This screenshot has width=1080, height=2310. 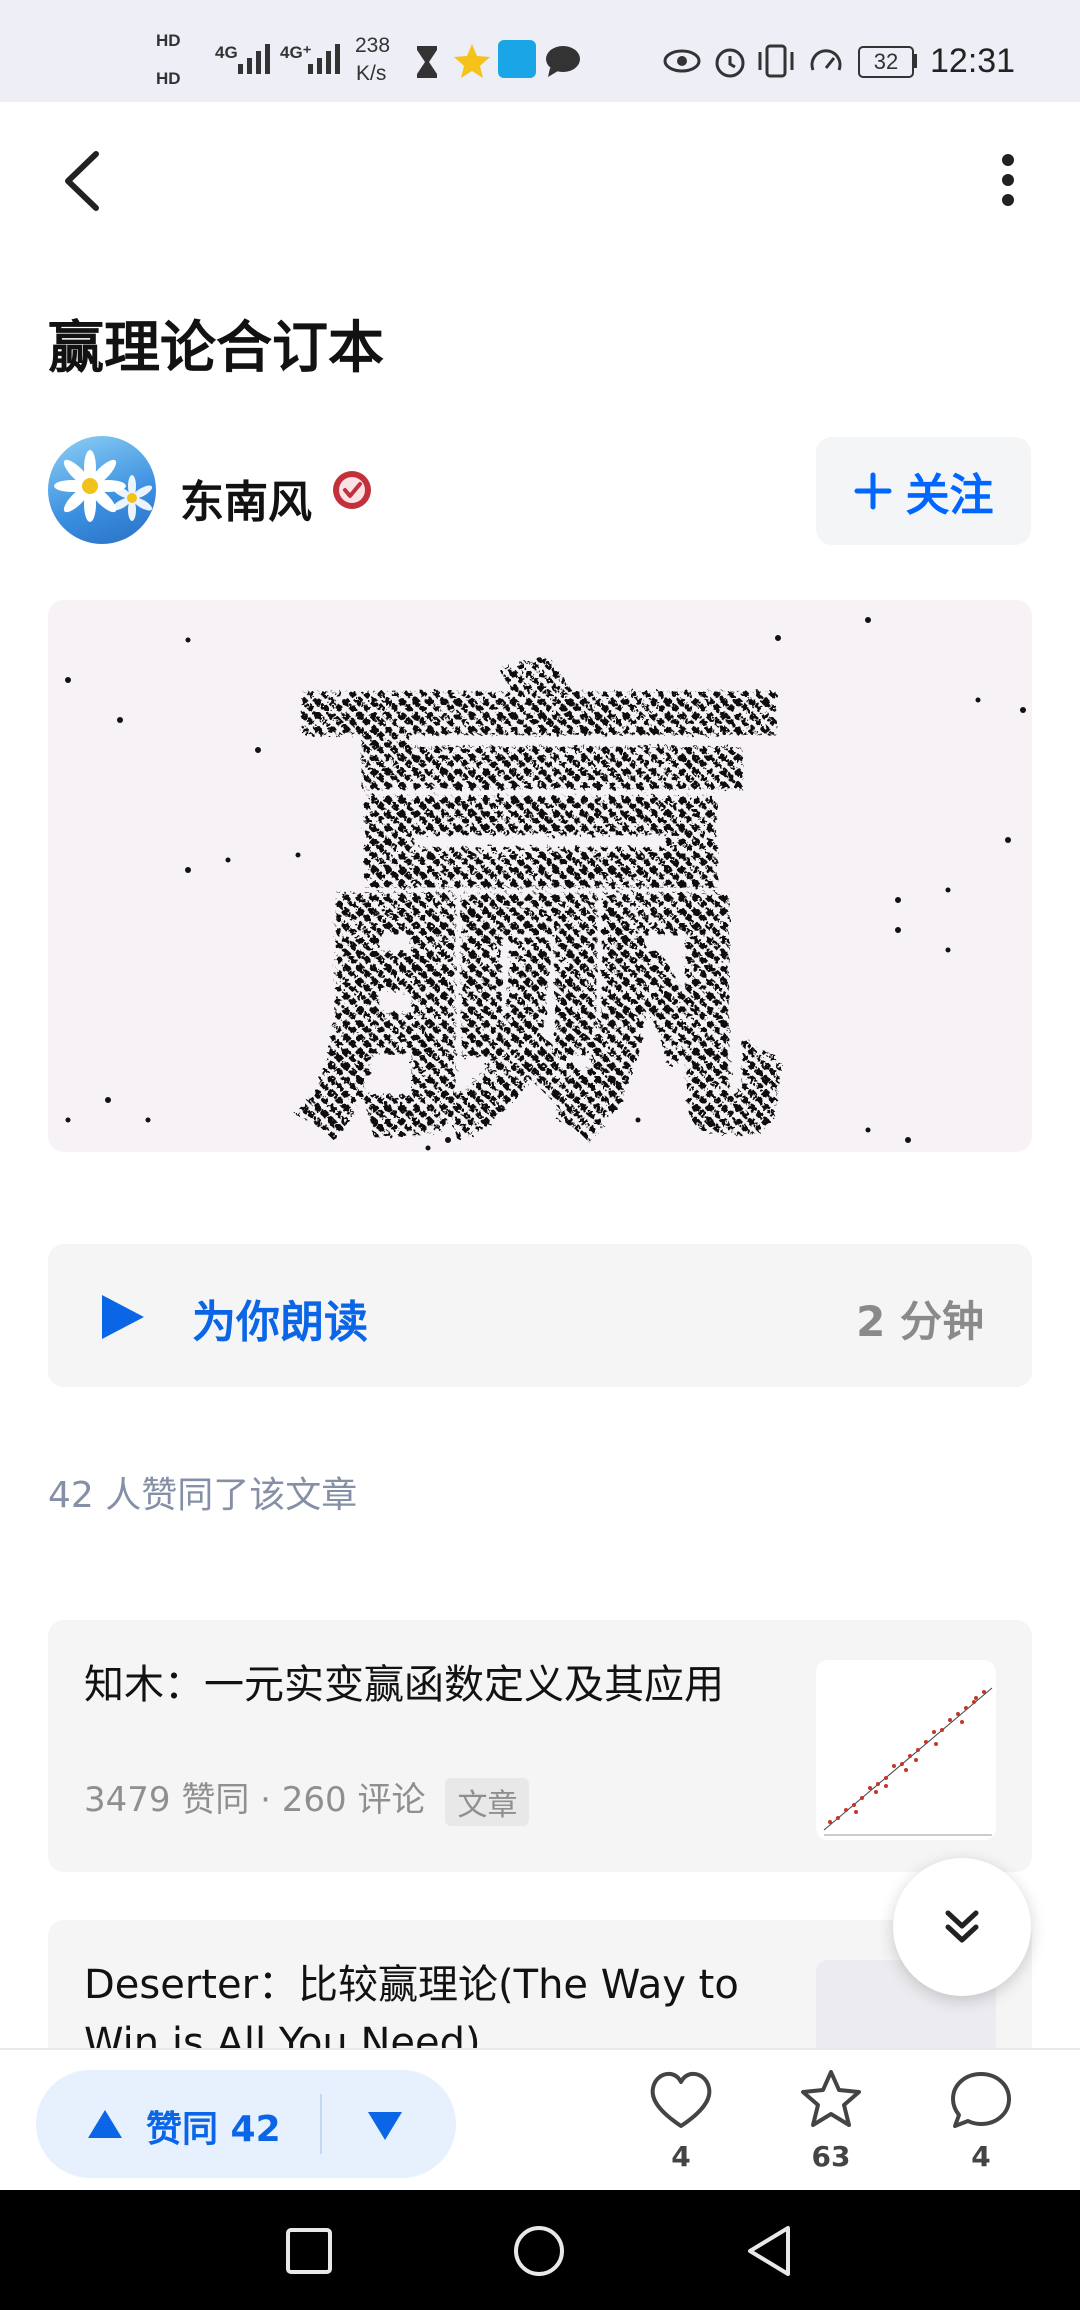 What do you see at coordinates (309, 2251) in the screenshot?
I see `recent-apps-icon` at bounding box center [309, 2251].